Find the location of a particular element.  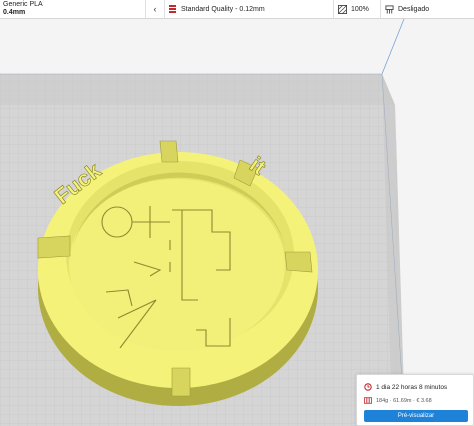

support-icon is located at coordinates (389, 9).